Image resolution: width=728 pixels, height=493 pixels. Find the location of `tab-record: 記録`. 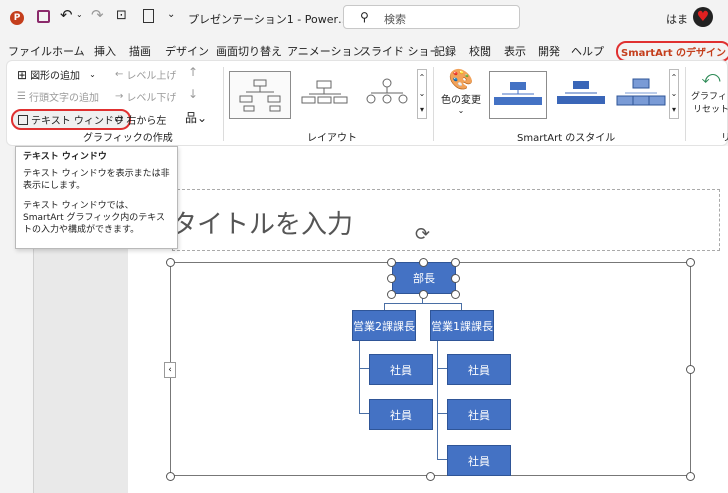

tab-record: 記録 is located at coordinates (445, 51).